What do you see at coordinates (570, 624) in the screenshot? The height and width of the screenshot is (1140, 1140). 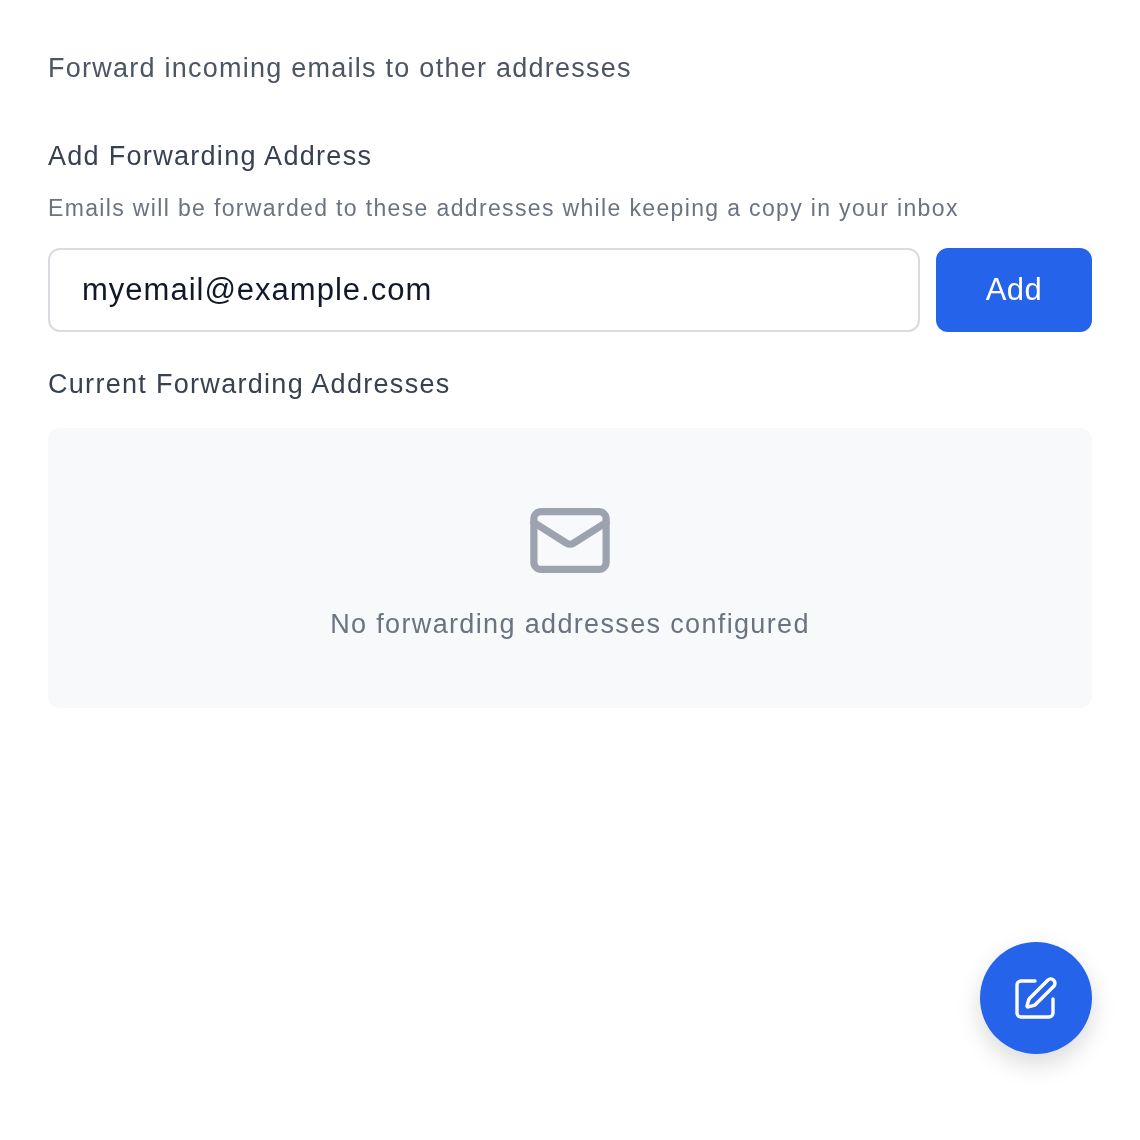 I see `empty-state-message: No forwarding addresses configured` at bounding box center [570, 624].